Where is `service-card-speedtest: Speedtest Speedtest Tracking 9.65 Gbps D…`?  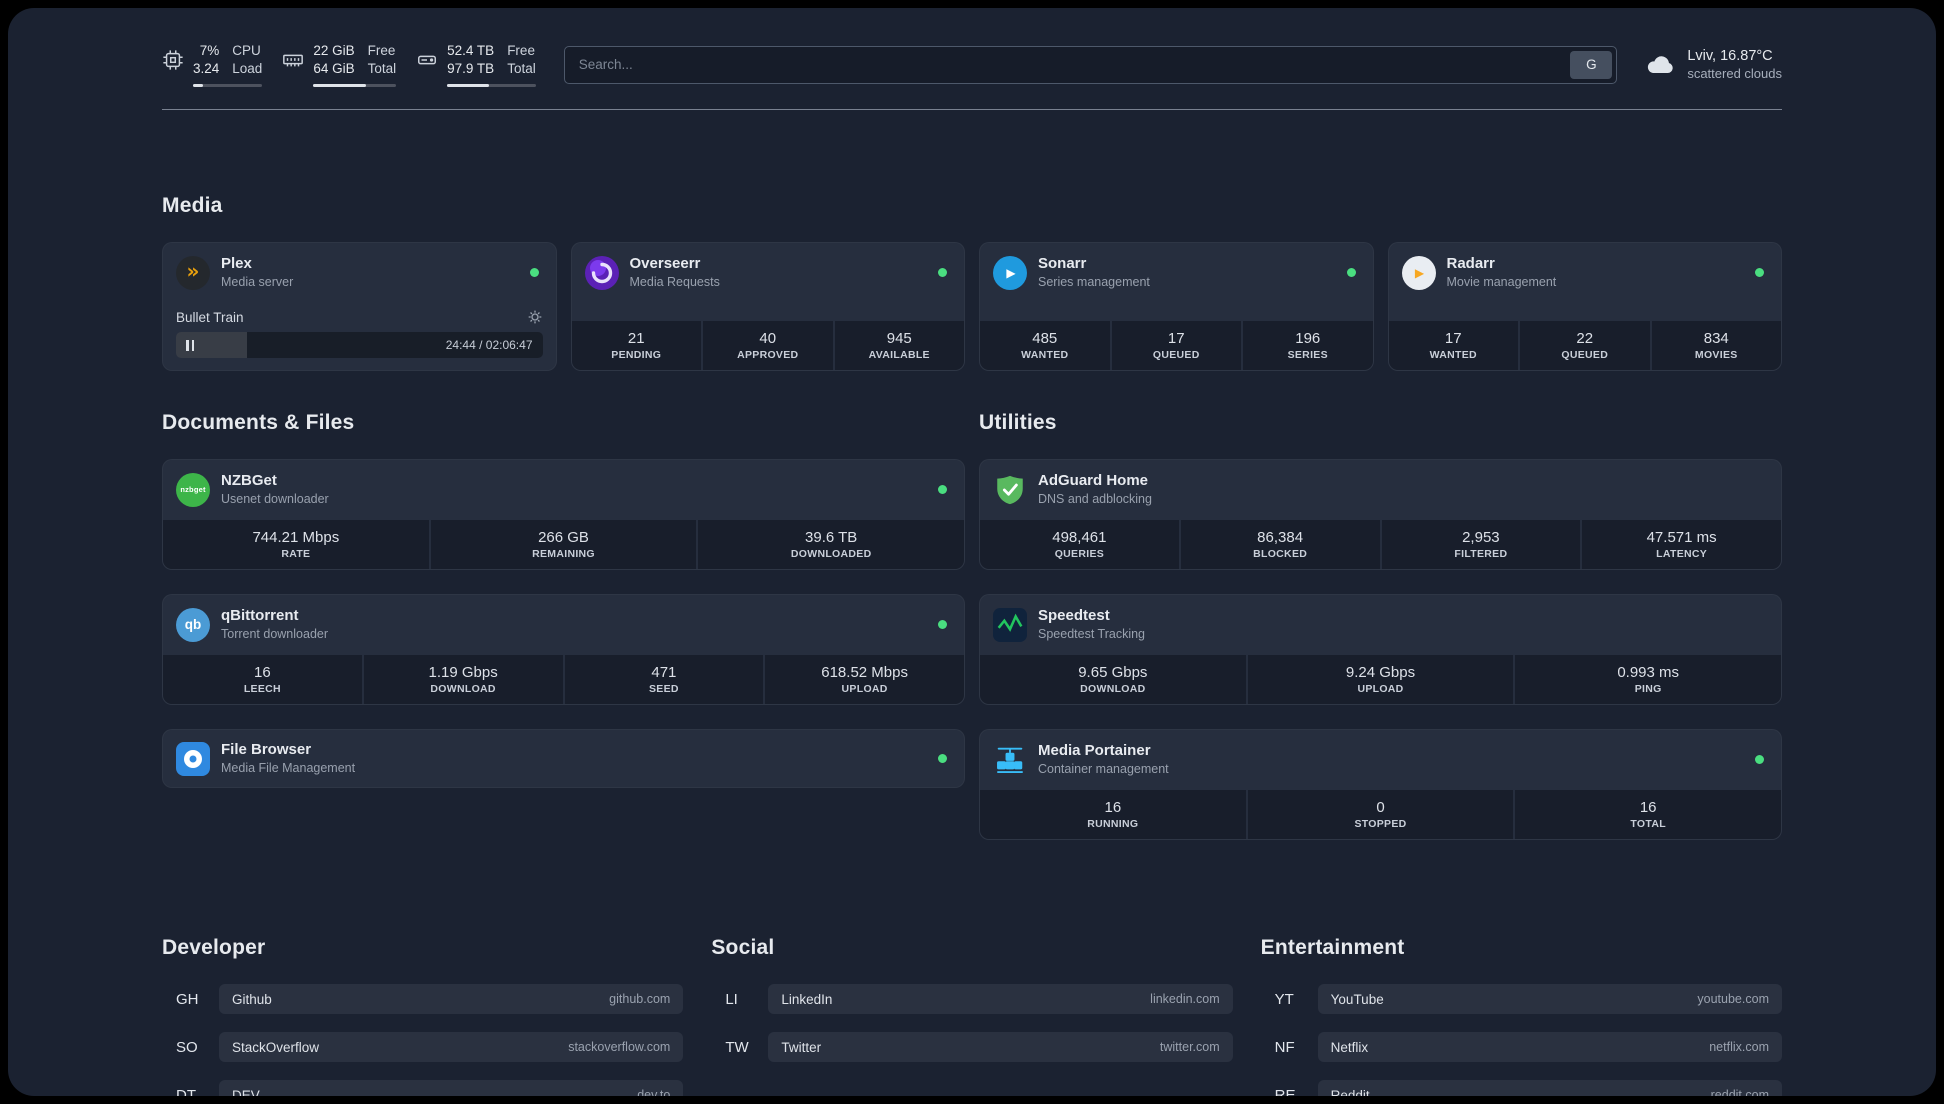 service-card-speedtest: Speedtest Speedtest Tracking 9.65 Gbps D… is located at coordinates (1380, 650).